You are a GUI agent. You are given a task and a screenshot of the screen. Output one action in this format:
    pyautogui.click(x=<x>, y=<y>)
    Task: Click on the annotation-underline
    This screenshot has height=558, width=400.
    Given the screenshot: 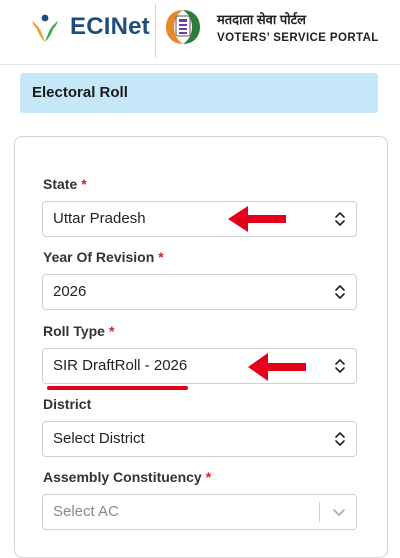 What is the action you would take?
    pyautogui.click(x=117, y=388)
    